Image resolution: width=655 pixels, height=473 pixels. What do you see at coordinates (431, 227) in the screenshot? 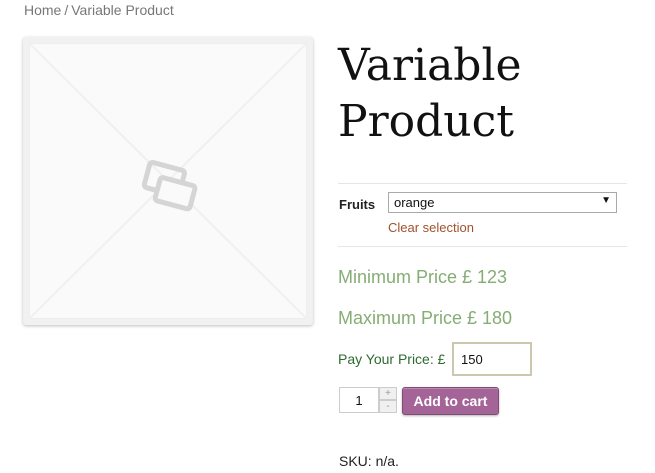
I see `clear-selection-link: Clear selection` at bounding box center [431, 227].